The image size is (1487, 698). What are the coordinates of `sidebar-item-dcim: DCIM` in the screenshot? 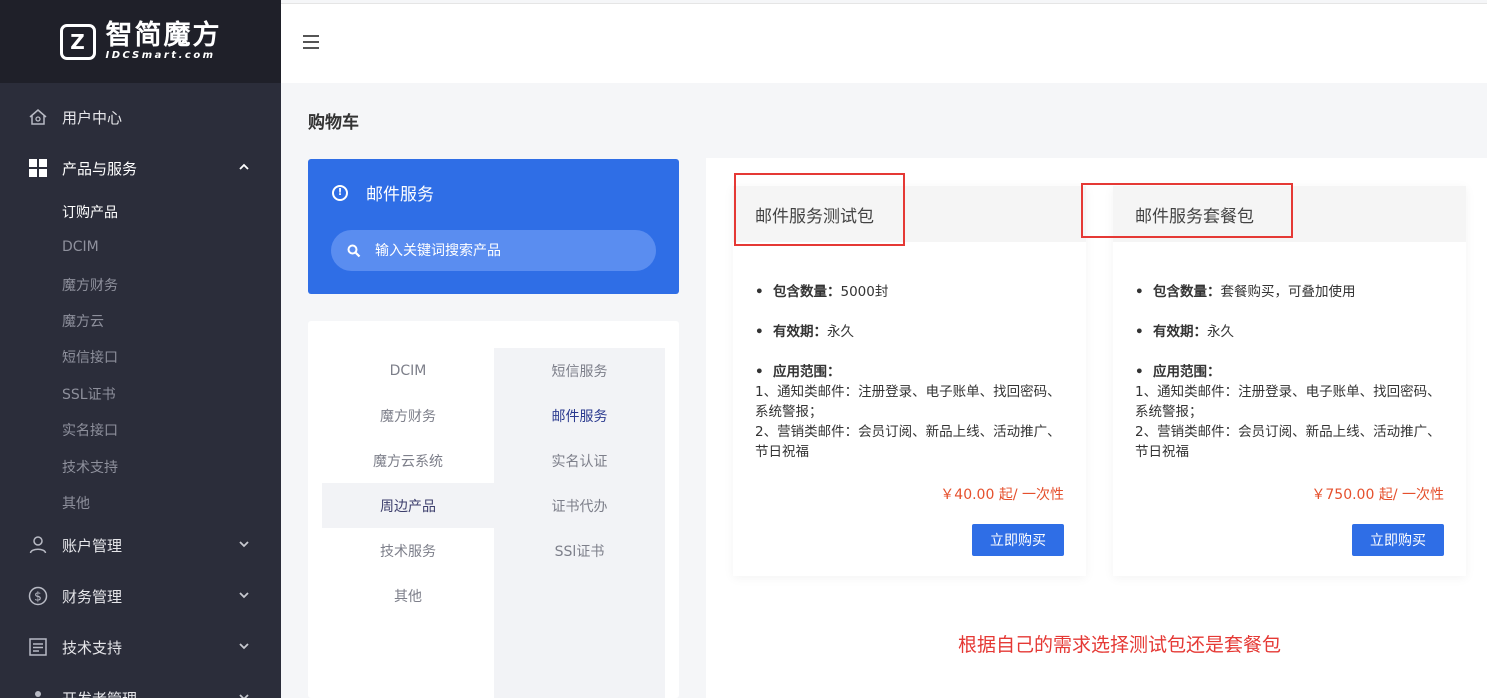 It's located at (80, 247).